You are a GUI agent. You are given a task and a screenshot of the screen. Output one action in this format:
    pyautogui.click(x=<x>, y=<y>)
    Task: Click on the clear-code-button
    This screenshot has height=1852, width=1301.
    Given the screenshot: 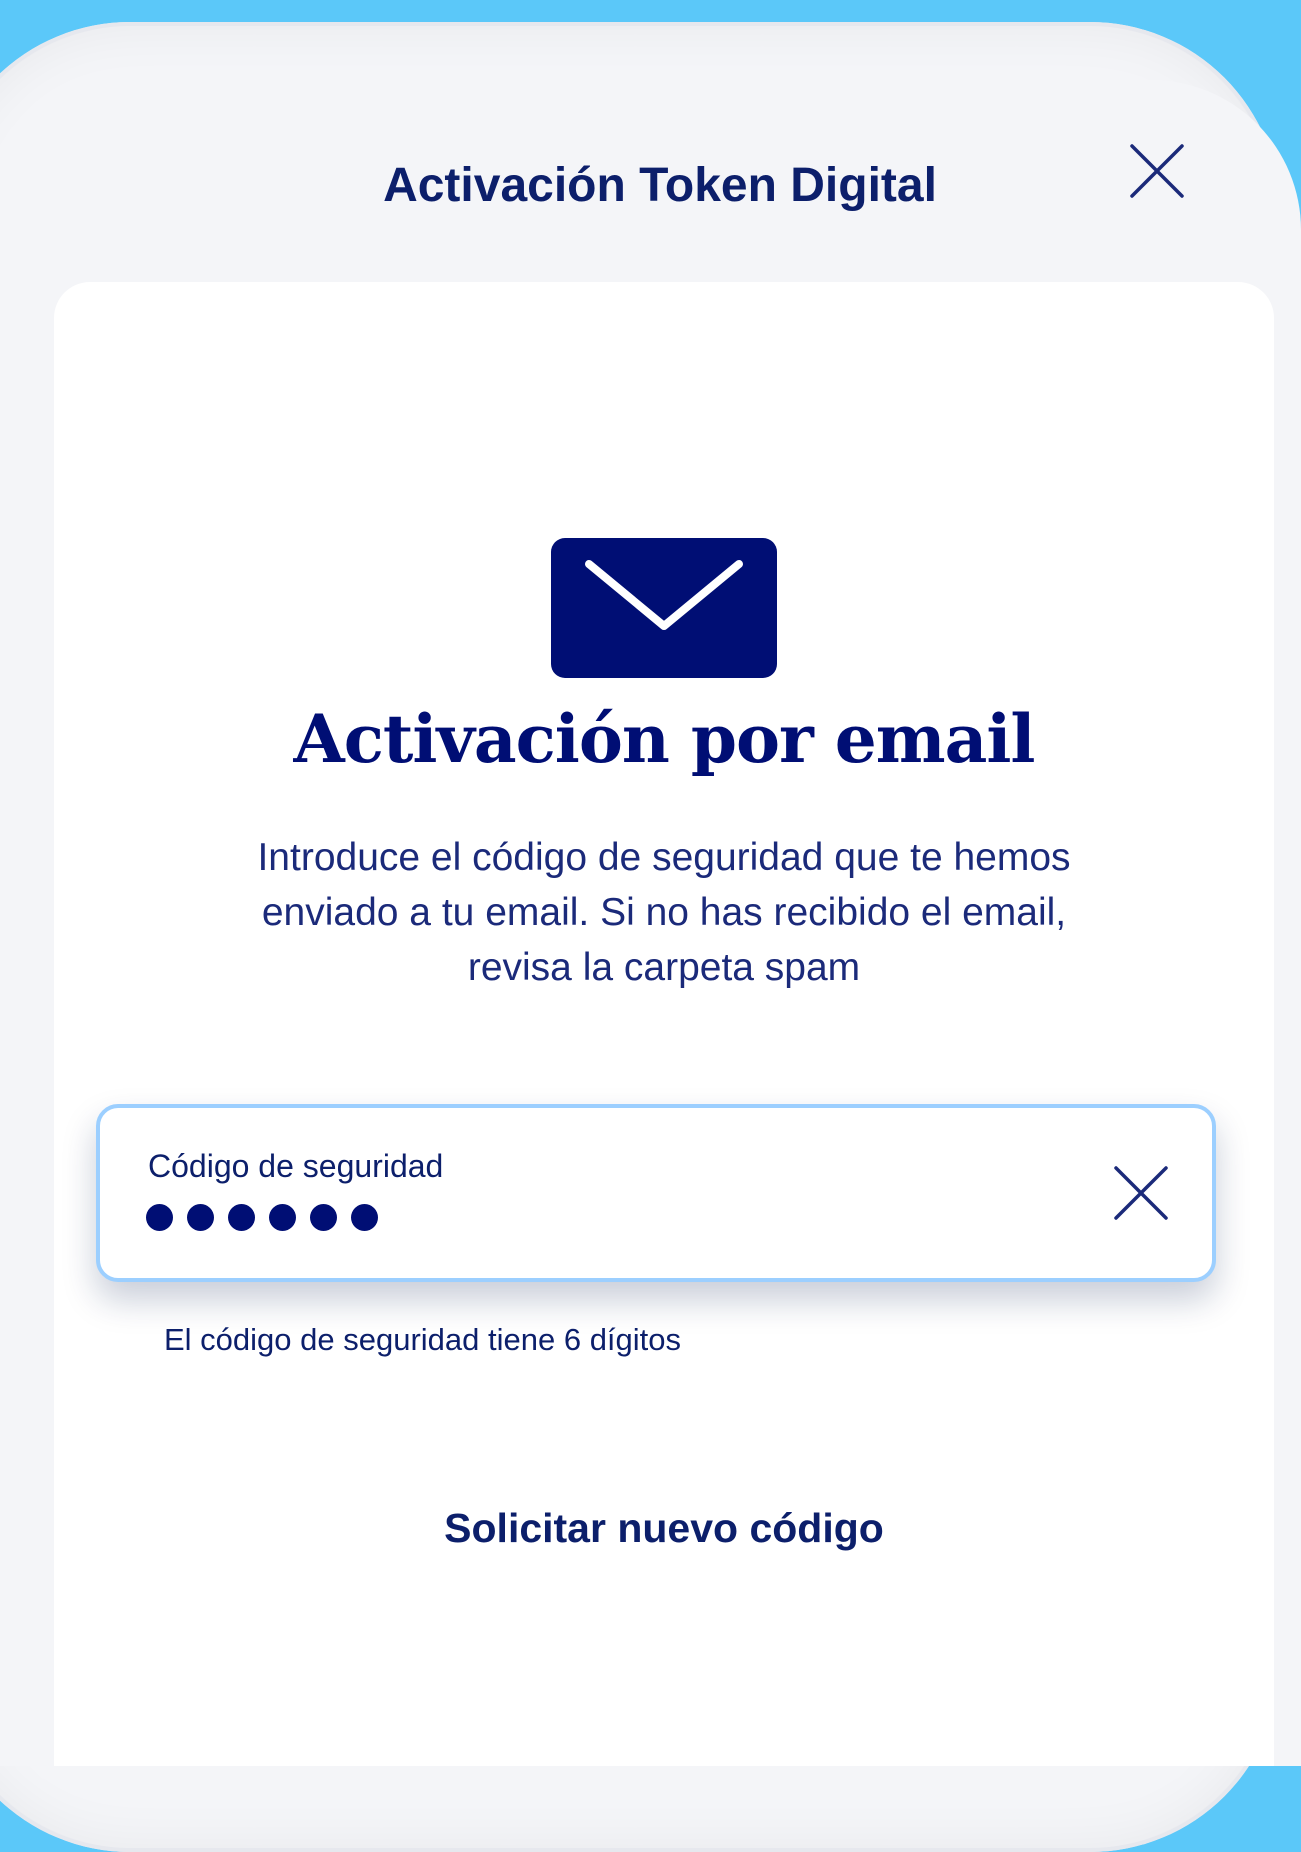 What is the action you would take?
    pyautogui.click(x=1141, y=1193)
    